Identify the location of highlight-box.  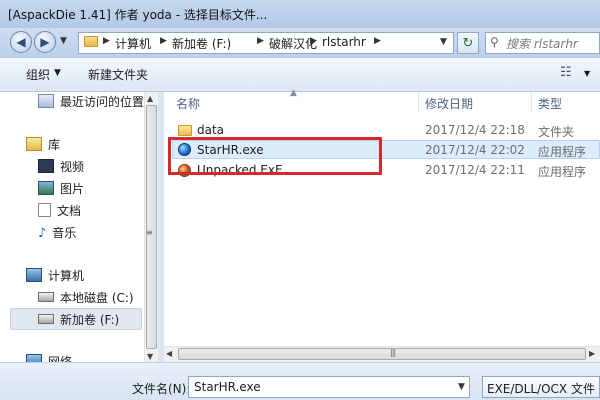
(275, 156).